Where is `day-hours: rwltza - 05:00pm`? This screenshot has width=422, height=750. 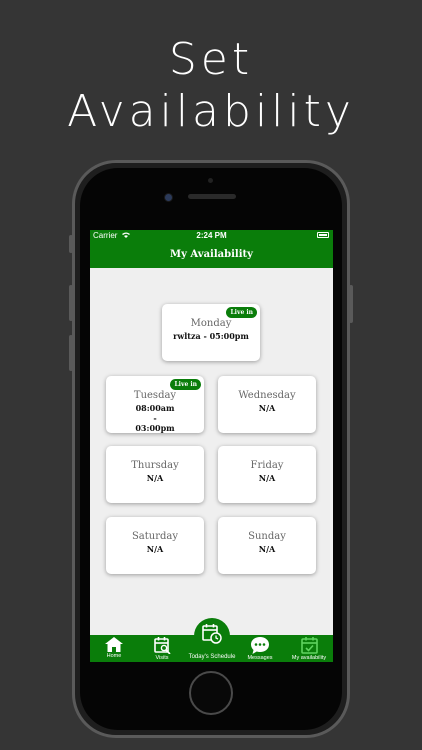
day-hours: rwltza - 05:00pm is located at coordinates (211, 336).